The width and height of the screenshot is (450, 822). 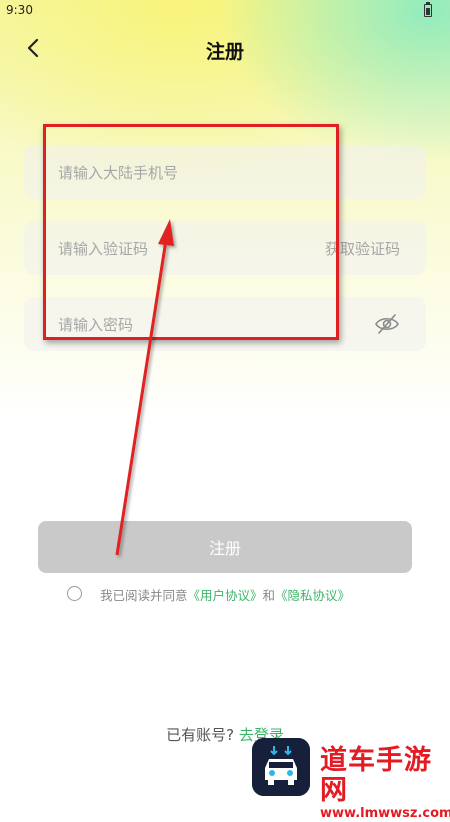 What do you see at coordinates (376, 775) in the screenshot?
I see `watermark-site-name: 道车手游网` at bounding box center [376, 775].